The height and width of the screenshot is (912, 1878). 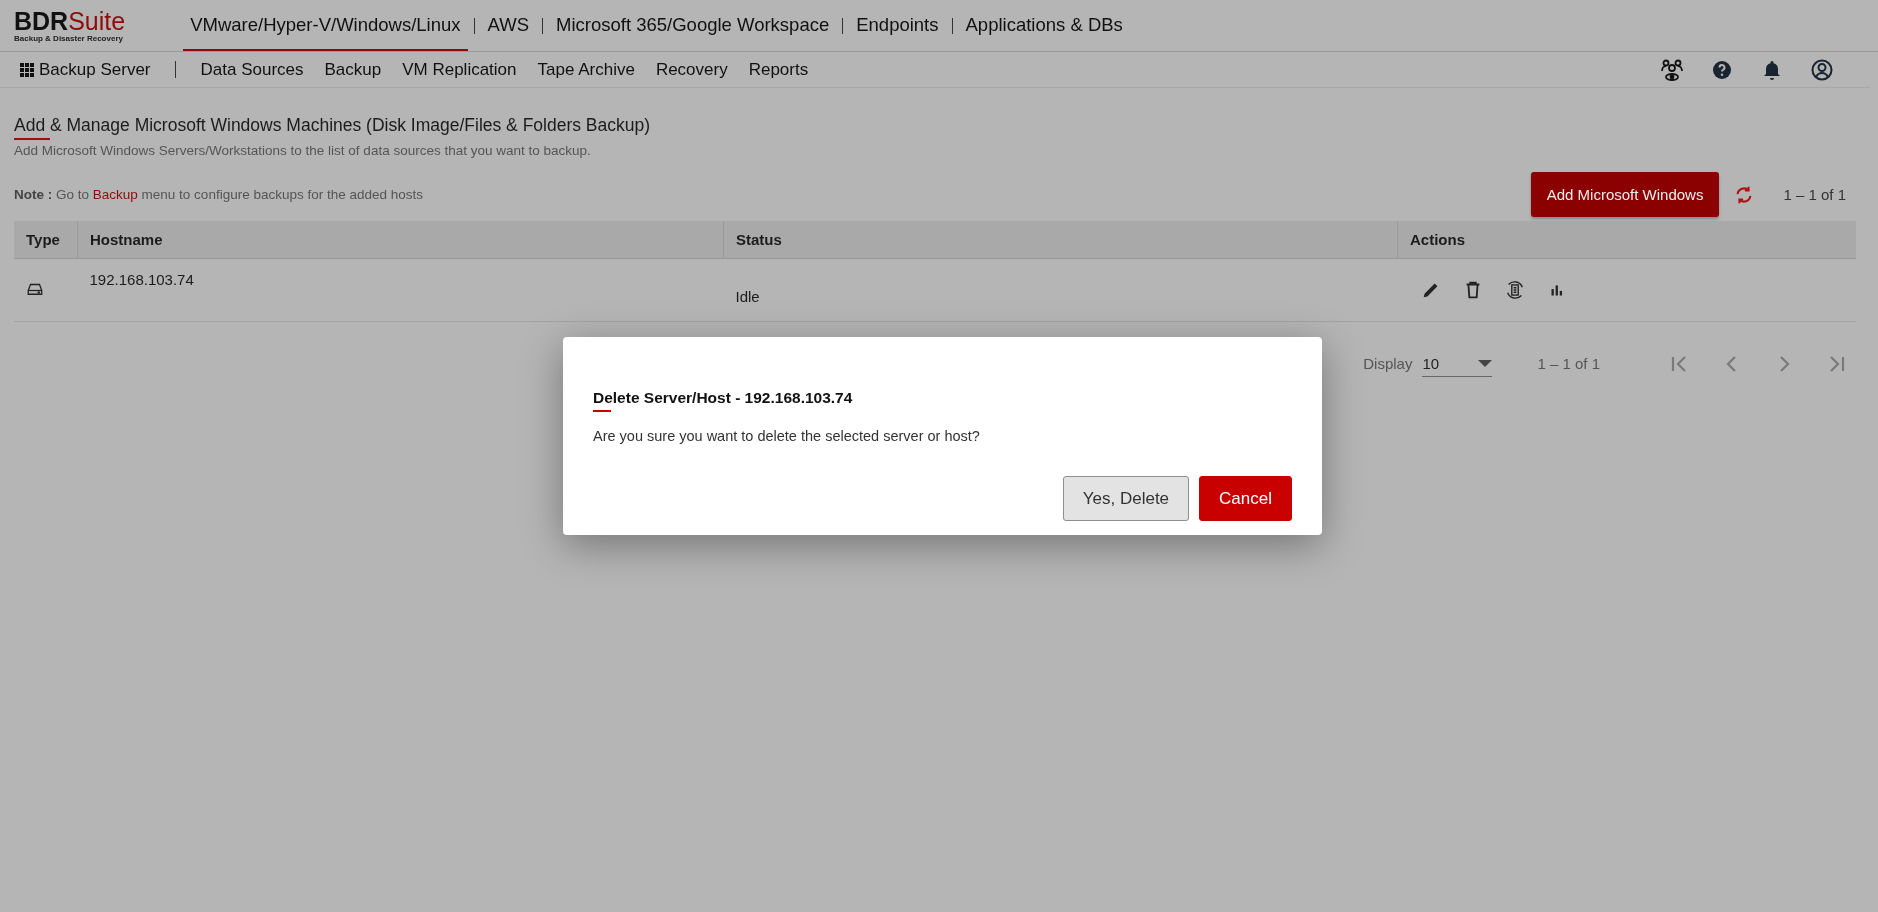 I want to click on menu-item: VM Replication, so click(x=459, y=69).